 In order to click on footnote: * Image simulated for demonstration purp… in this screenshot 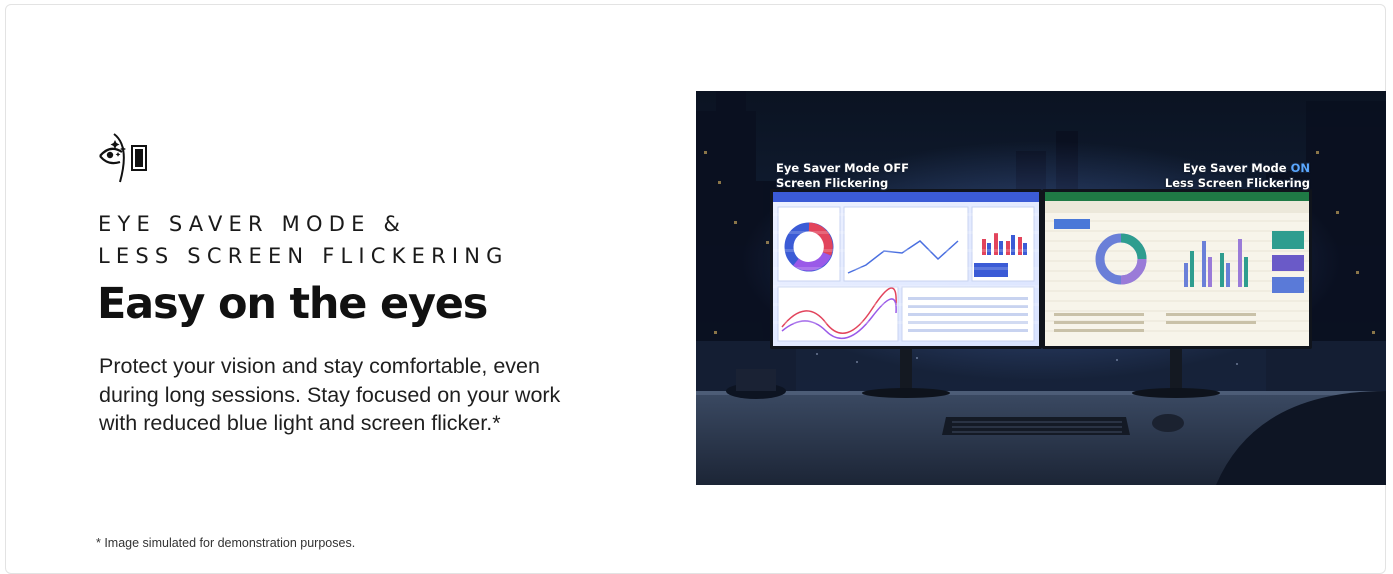, I will do `click(226, 543)`.